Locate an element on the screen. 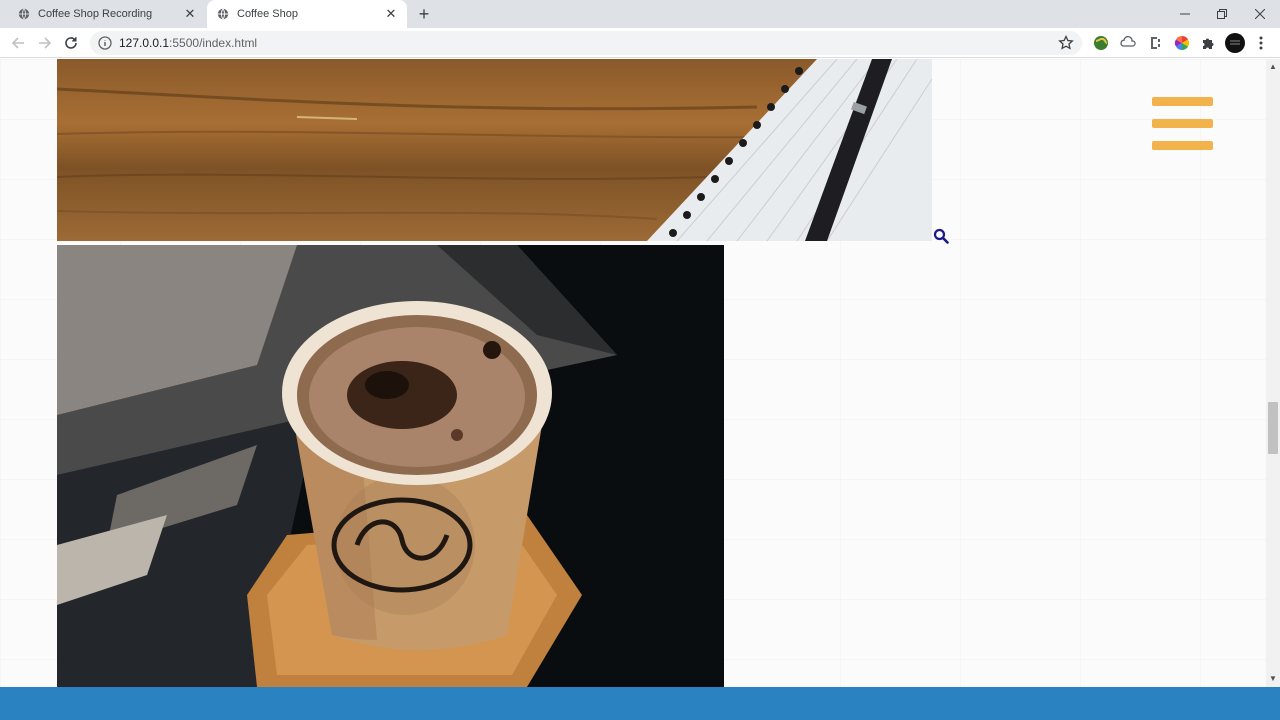 Image resolution: width=1280 pixels, height=720 pixels. close-icon is located at coordinates (1260, 14).